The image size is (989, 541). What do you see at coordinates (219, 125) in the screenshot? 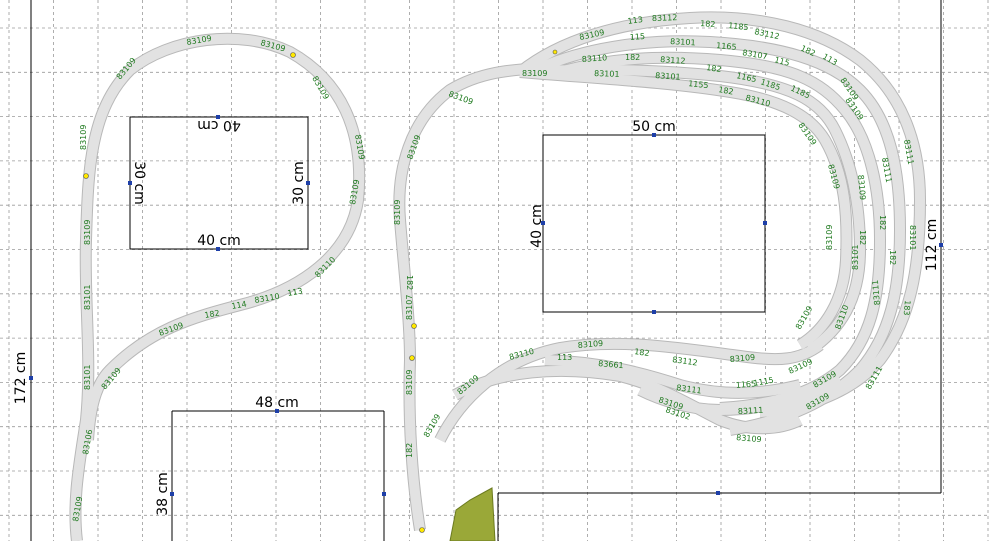
I see `small-box-top-dim: 40 cm` at bounding box center [219, 125].